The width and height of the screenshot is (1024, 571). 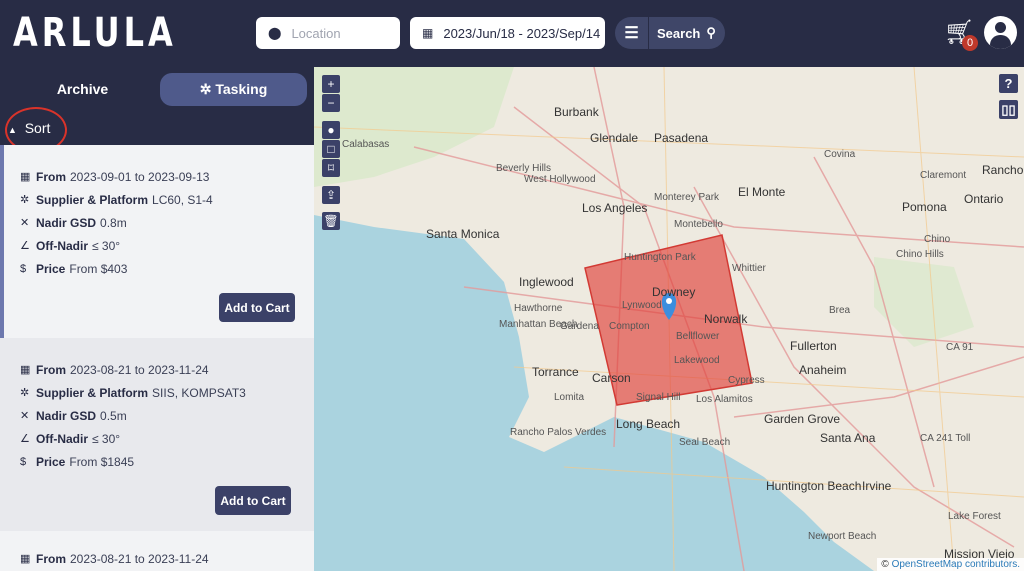 What do you see at coordinates (762, 192) in the screenshot?
I see `place-label: El Monte` at bounding box center [762, 192].